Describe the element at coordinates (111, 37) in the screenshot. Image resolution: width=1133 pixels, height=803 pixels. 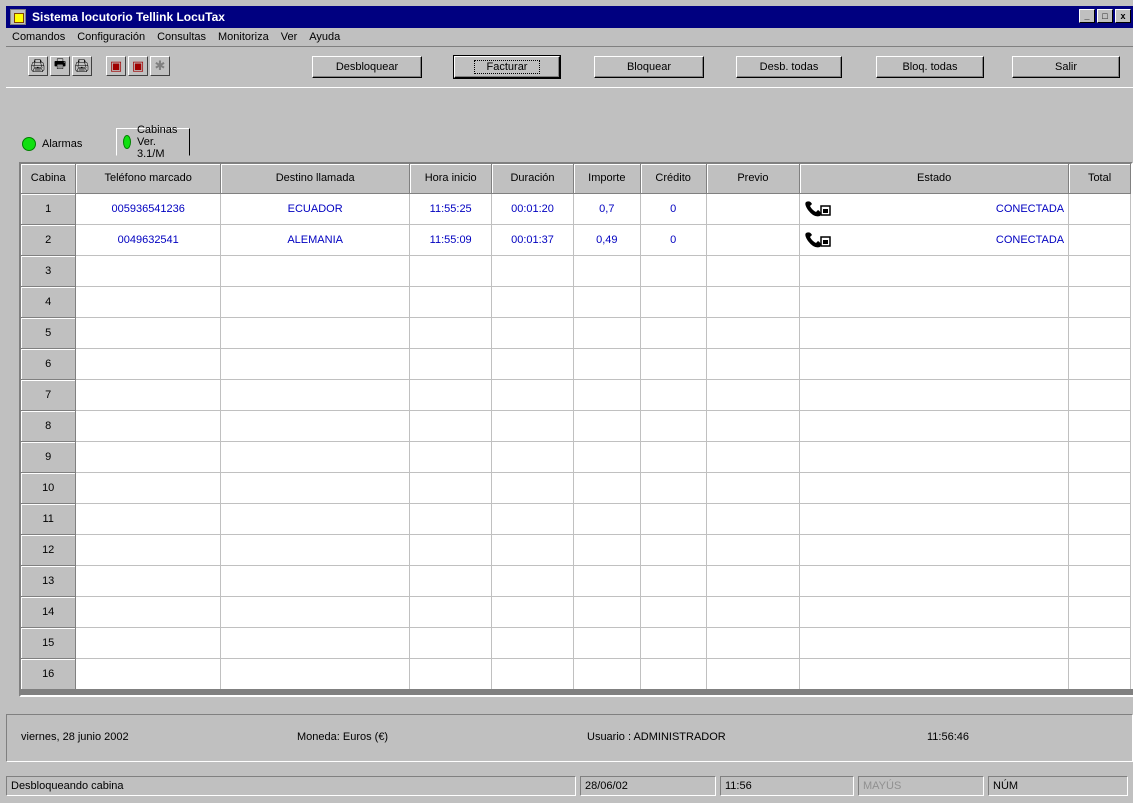
I see `menu-configuracion: Configuración` at that location.